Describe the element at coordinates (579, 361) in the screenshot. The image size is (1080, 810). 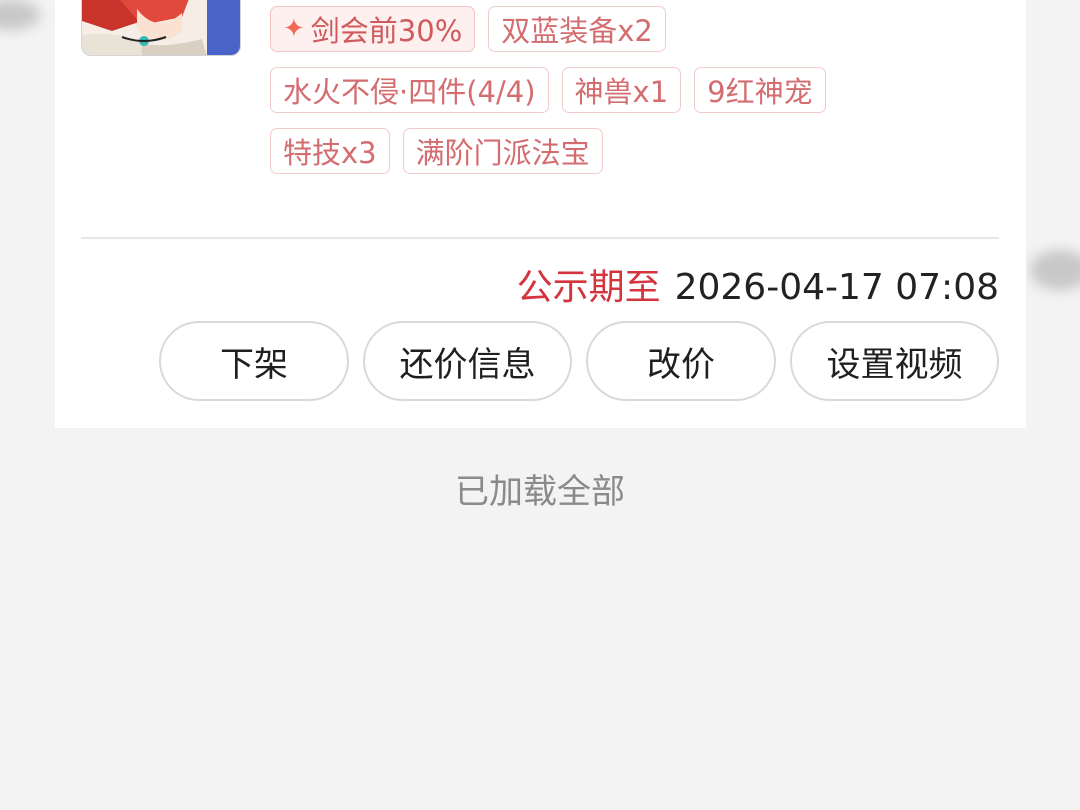
I see `action-buttons: 下架 还价信息 改价 设置视频` at that location.